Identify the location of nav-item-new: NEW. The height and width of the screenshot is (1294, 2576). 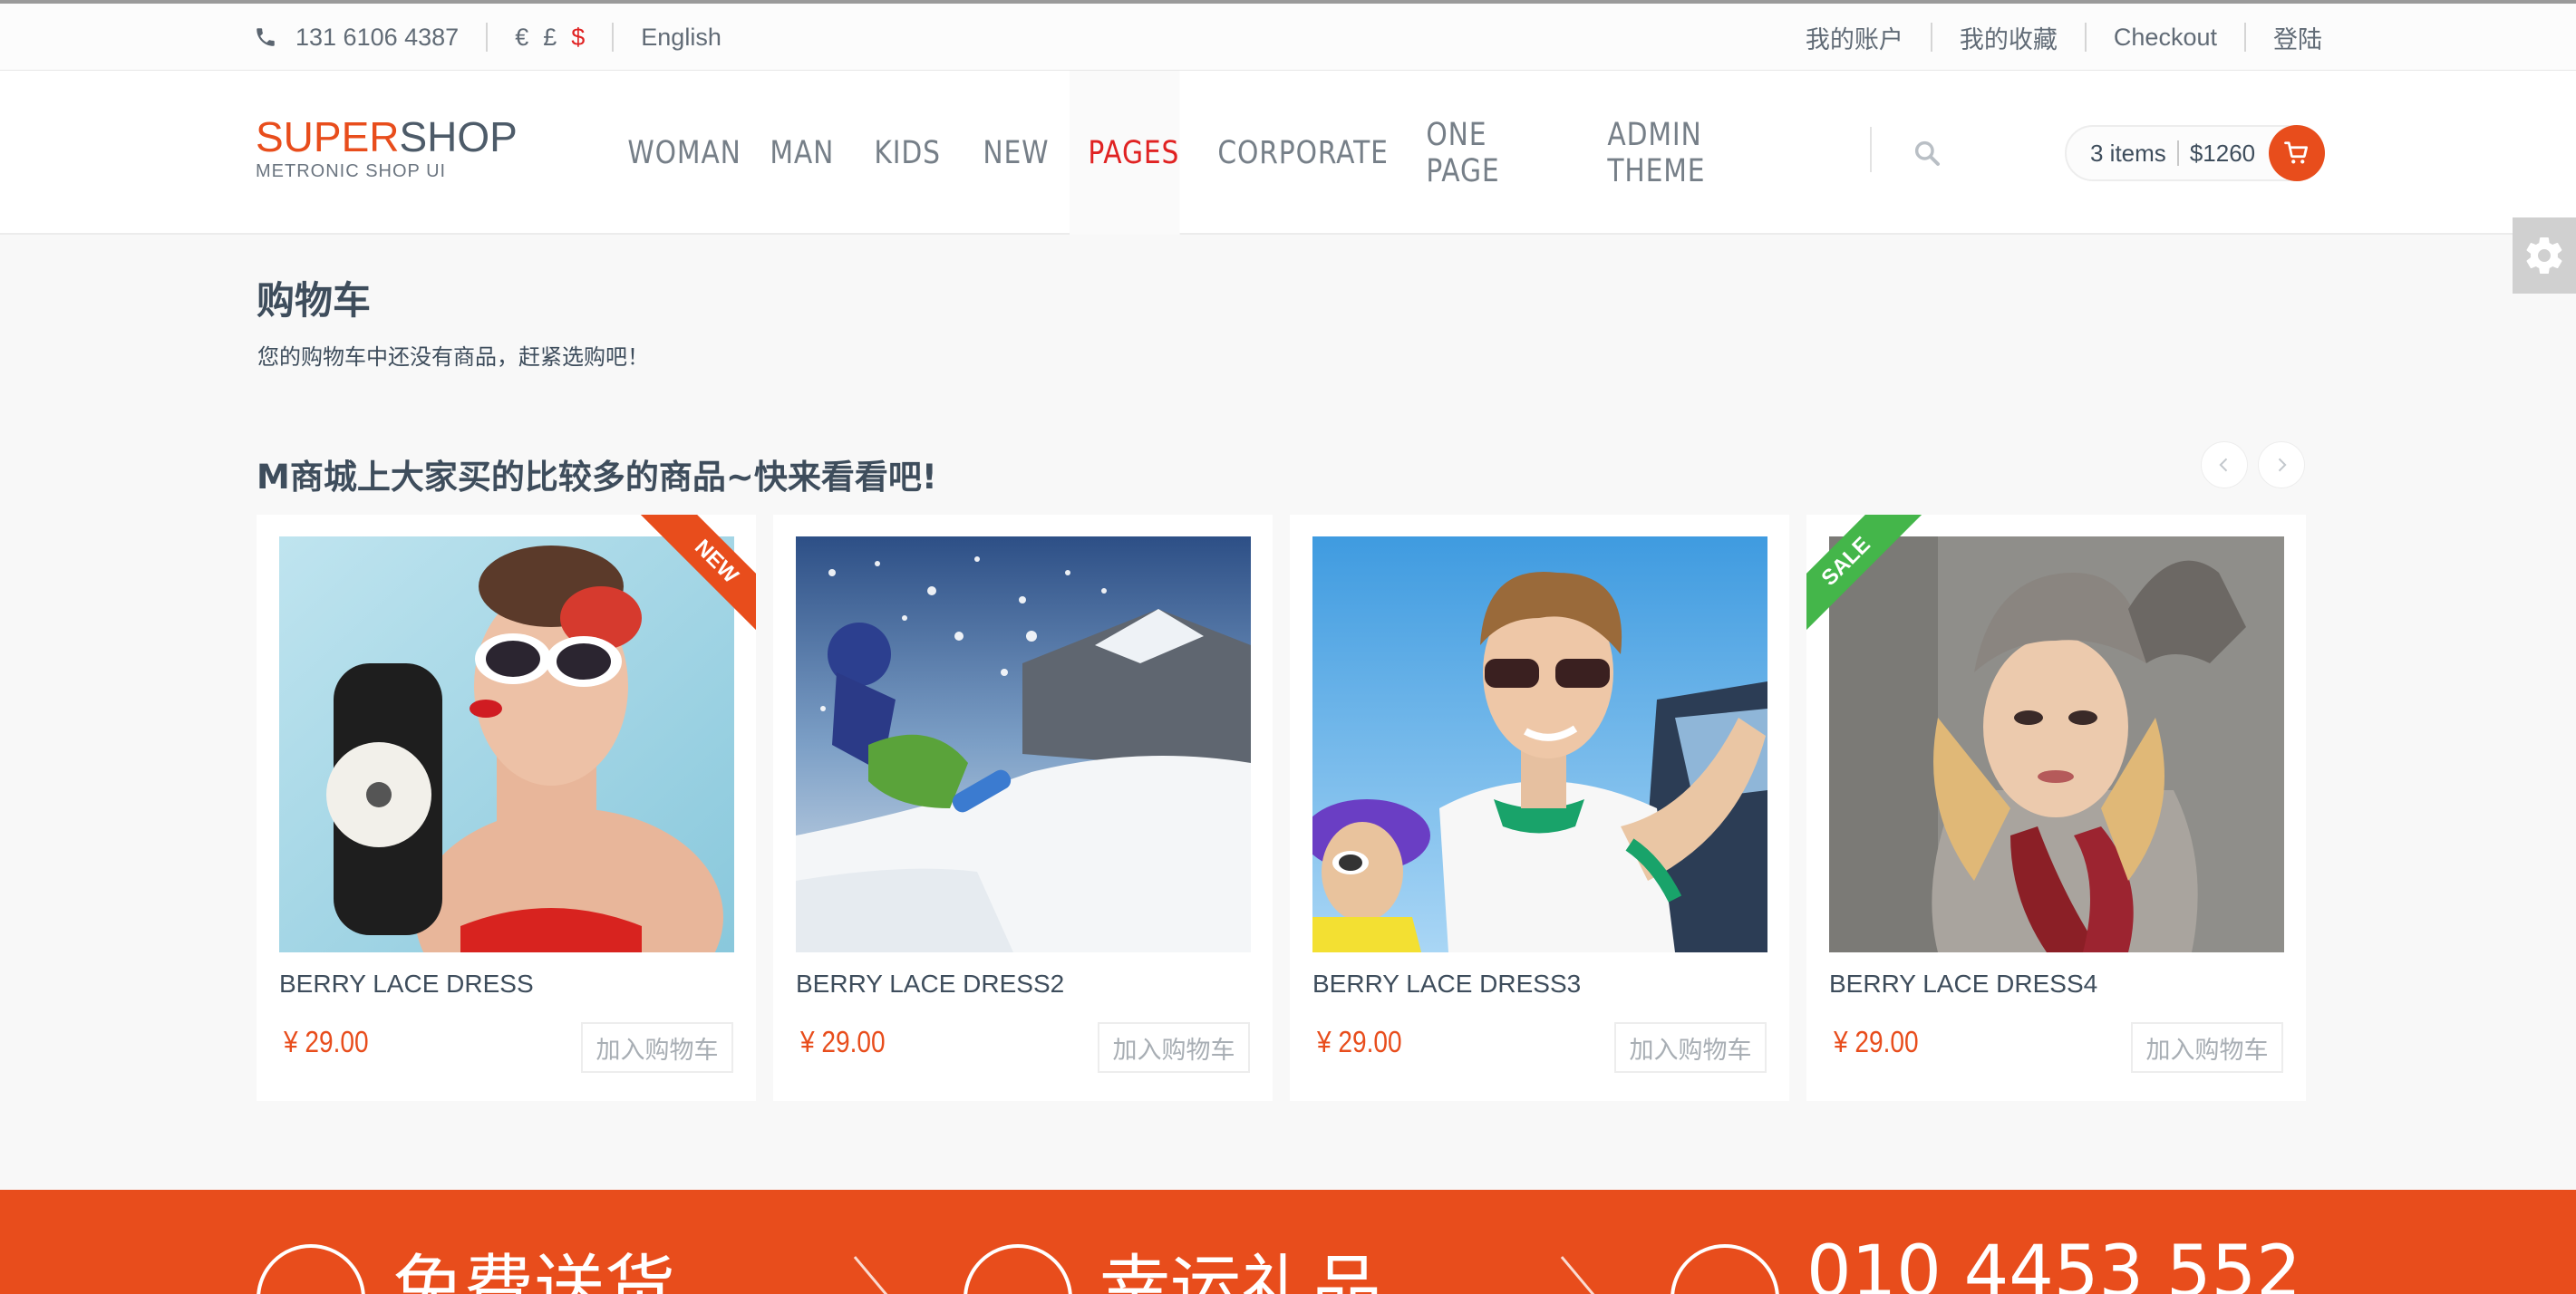
(1009, 153).